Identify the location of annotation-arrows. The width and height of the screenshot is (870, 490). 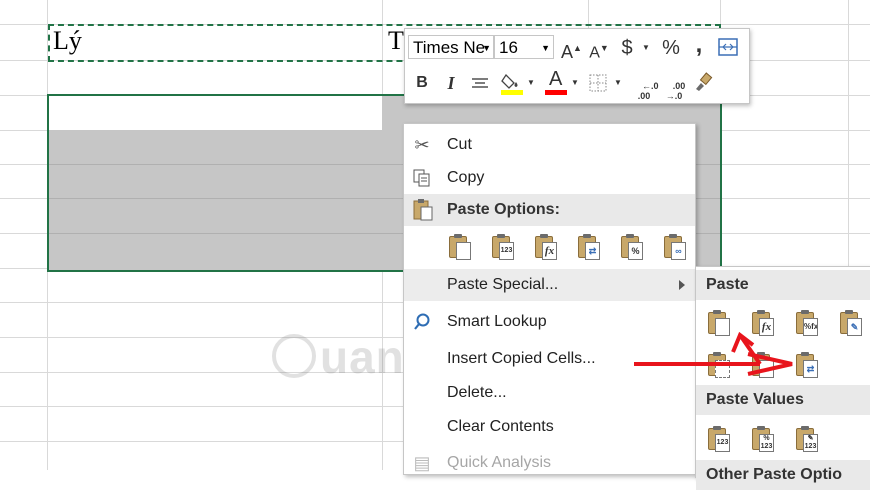
(713, 353).